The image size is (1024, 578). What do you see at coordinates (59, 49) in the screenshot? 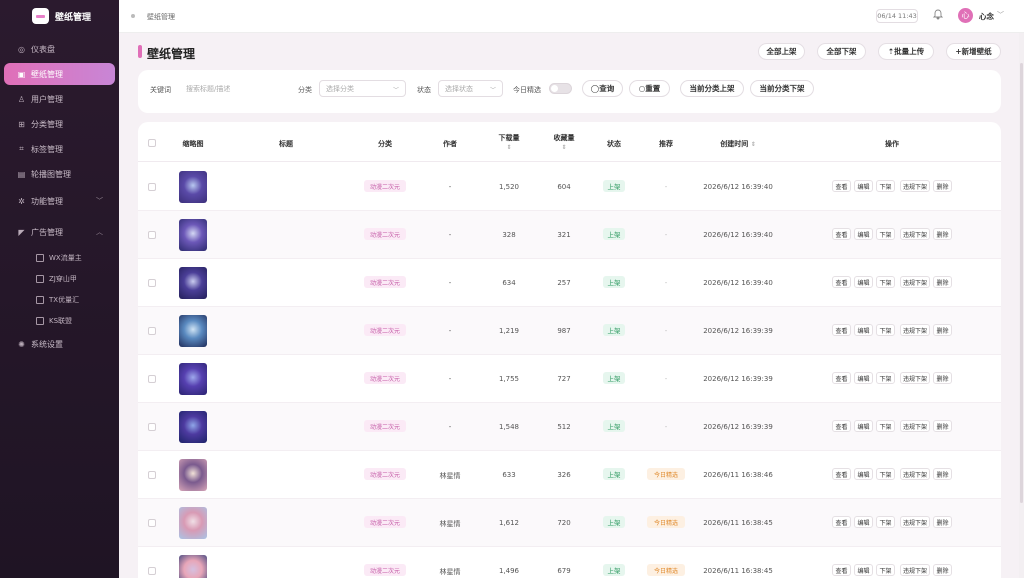
I see `sidebar-item-0: ◎ 仪表盘` at bounding box center [59, 49].